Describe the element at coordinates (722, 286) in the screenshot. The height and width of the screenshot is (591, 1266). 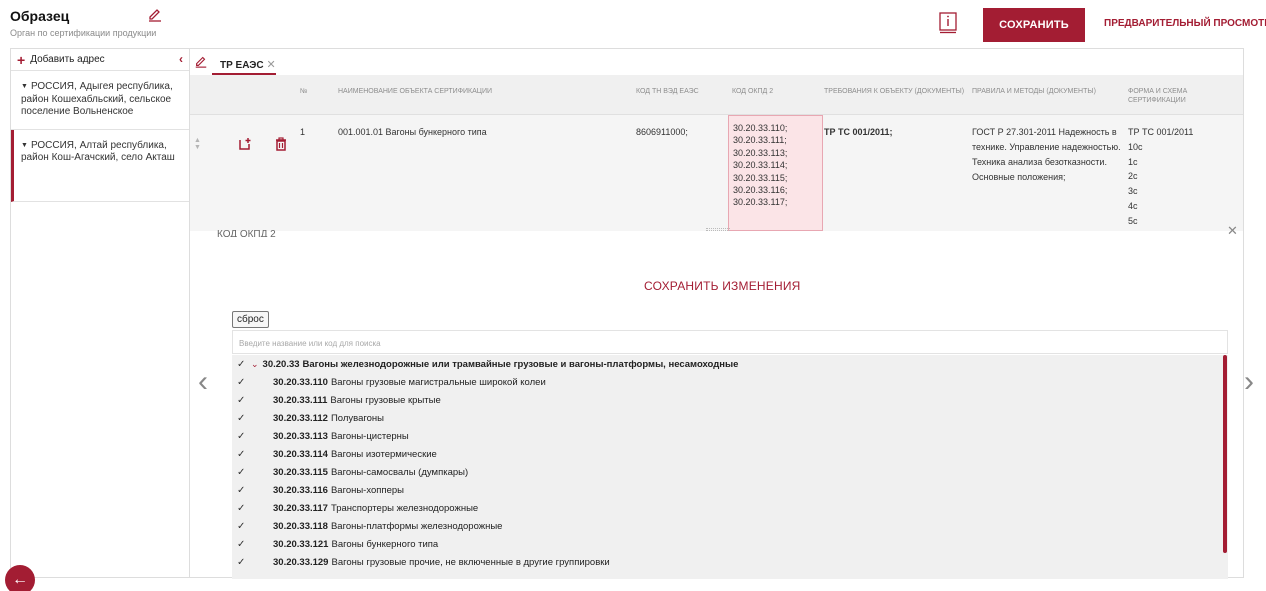
I see `save-changes-button: СОХРАНИТЬ ИЗМЕНЕНИЯ` at that location.